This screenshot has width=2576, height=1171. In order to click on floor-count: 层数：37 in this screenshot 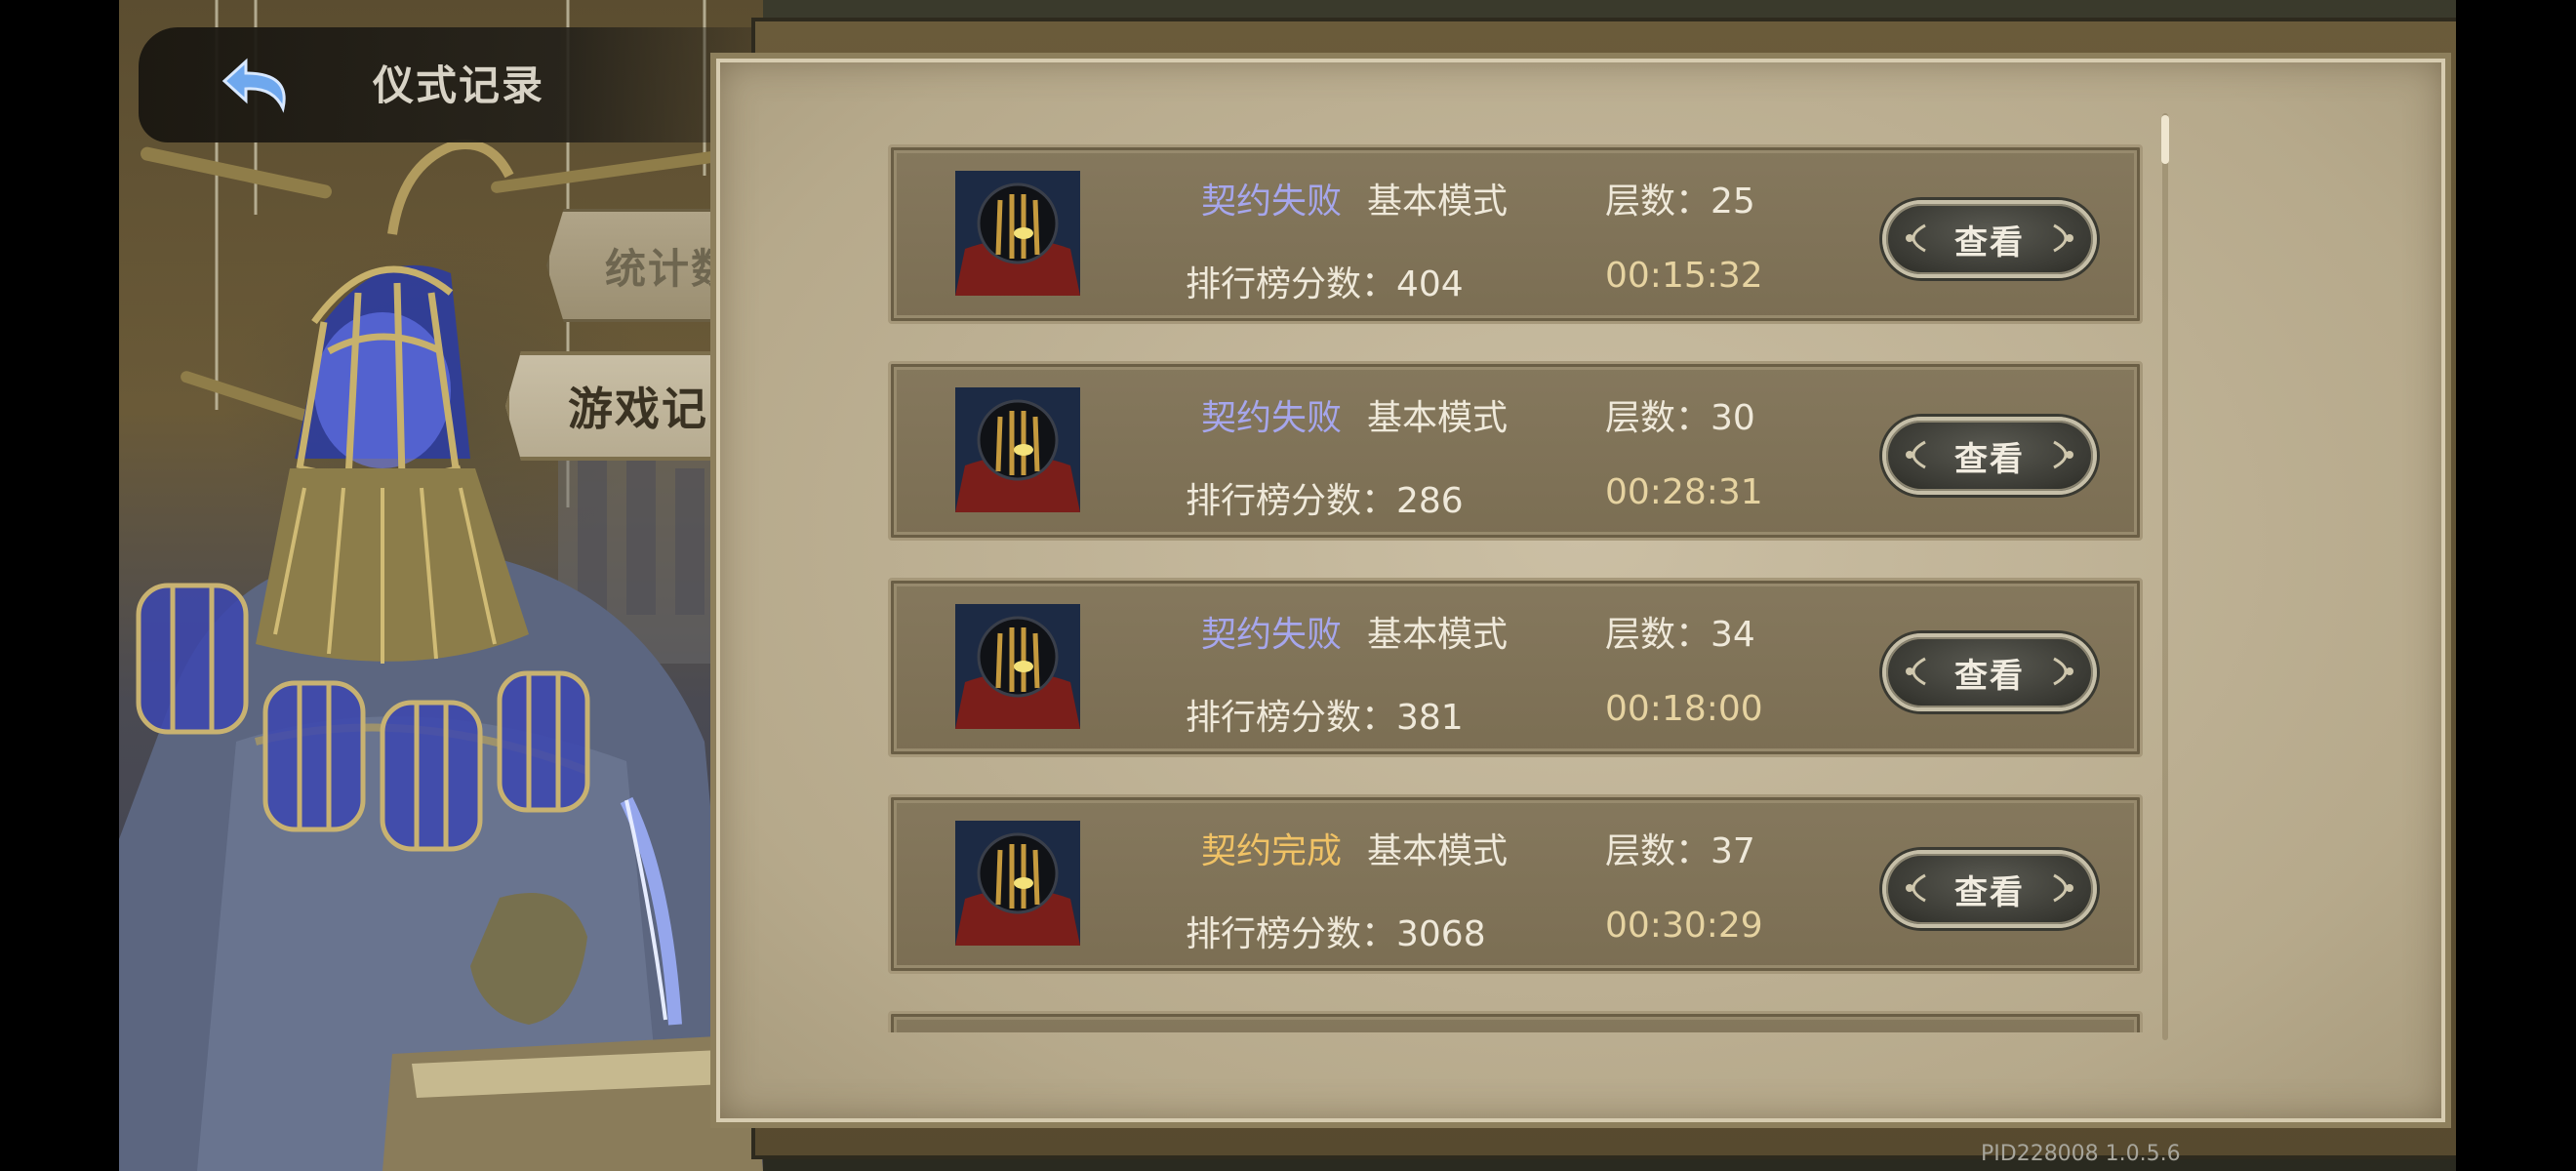, I will do `click(1680, 851)`.